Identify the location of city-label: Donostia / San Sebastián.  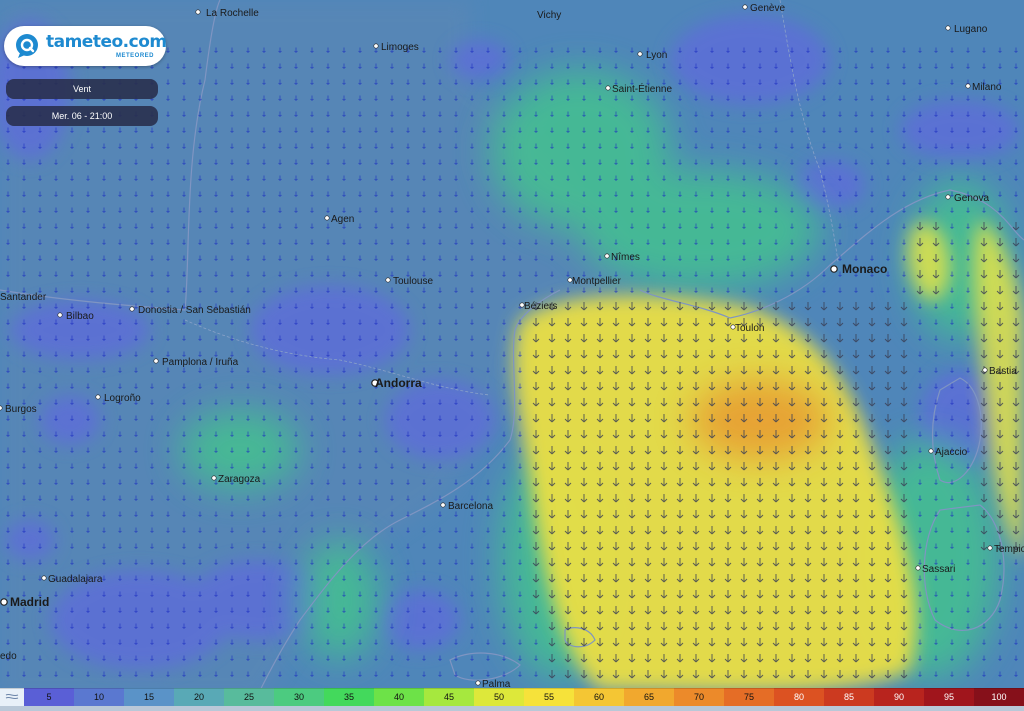
(194, 310).